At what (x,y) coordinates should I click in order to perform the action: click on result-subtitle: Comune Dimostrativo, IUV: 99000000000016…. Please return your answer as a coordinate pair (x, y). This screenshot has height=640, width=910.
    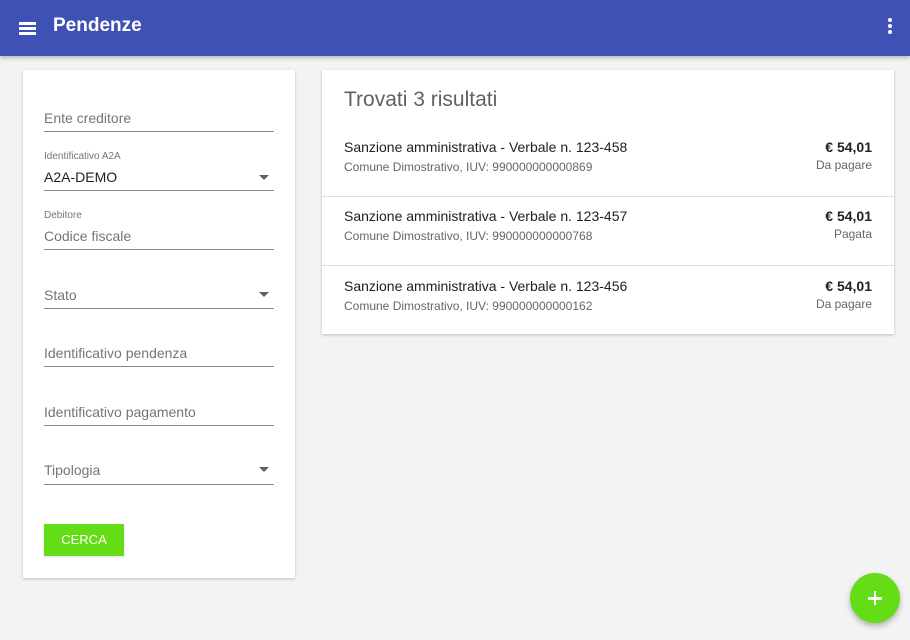
    Looking at the image, I should click on (468, 306).